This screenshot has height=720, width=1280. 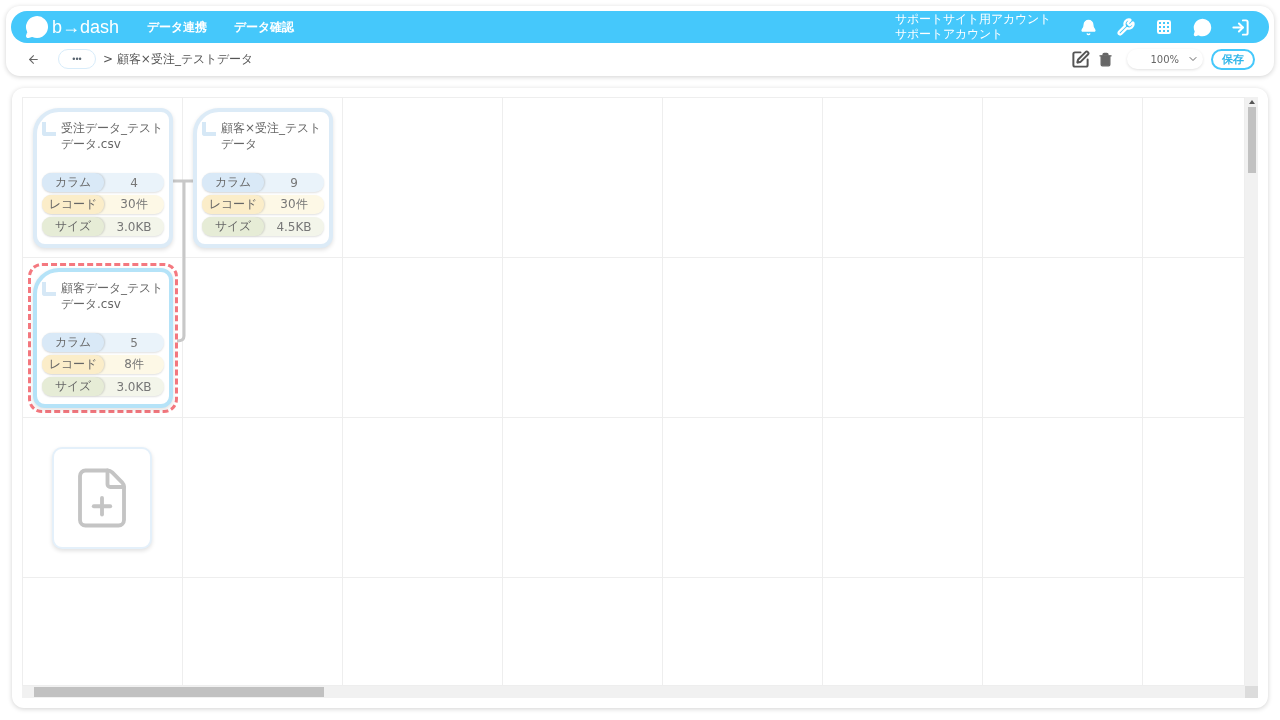 What do you see at coordinates (1251, 102) in the screenshot?
I see `scroll-up-arrow-icon` at bounding box center [1251, 102].